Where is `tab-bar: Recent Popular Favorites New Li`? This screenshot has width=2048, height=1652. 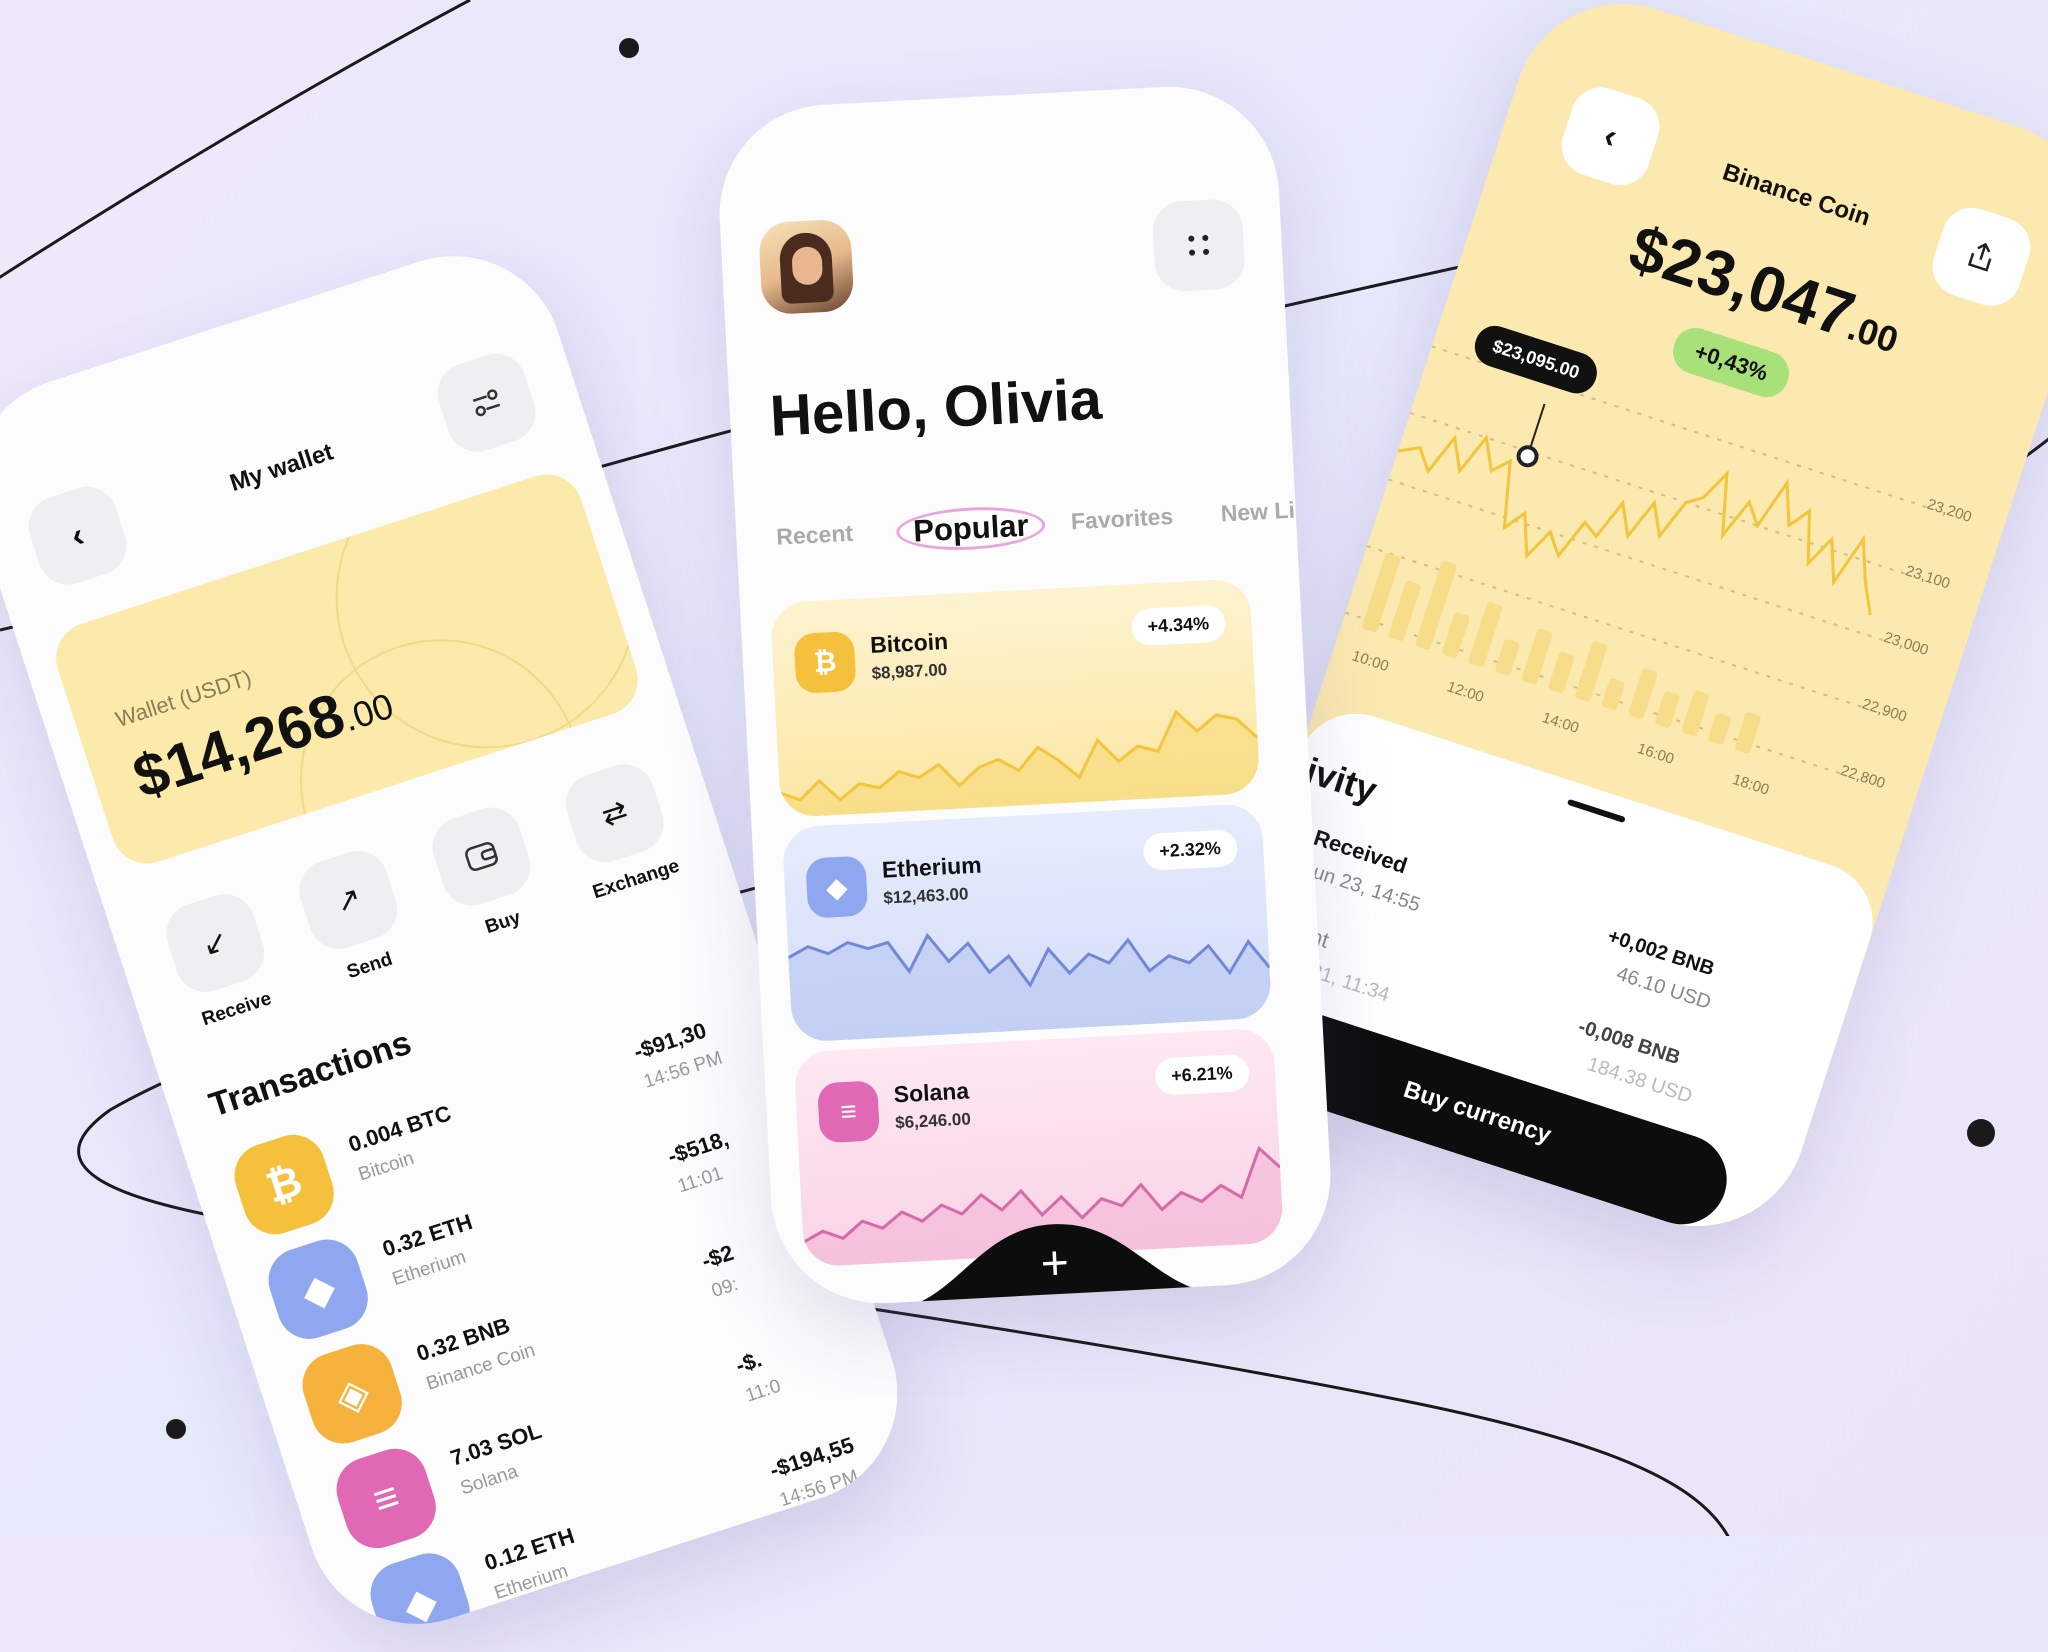
tab-bar: Recent Popular Favorites New Li is located at coordinates (1046, 529).